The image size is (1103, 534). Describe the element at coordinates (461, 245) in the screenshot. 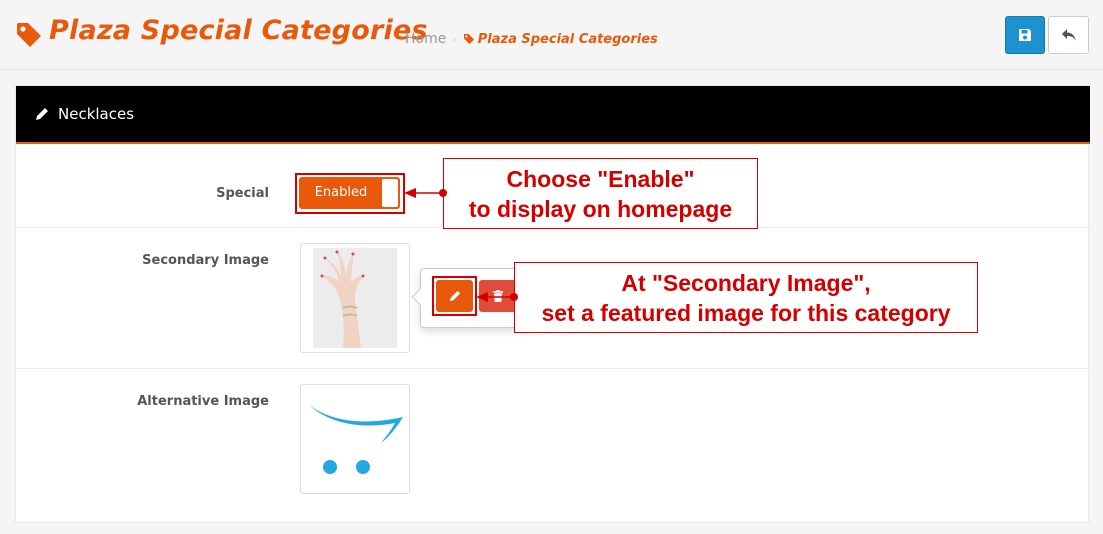

I see `annotation-arrows` at that location.